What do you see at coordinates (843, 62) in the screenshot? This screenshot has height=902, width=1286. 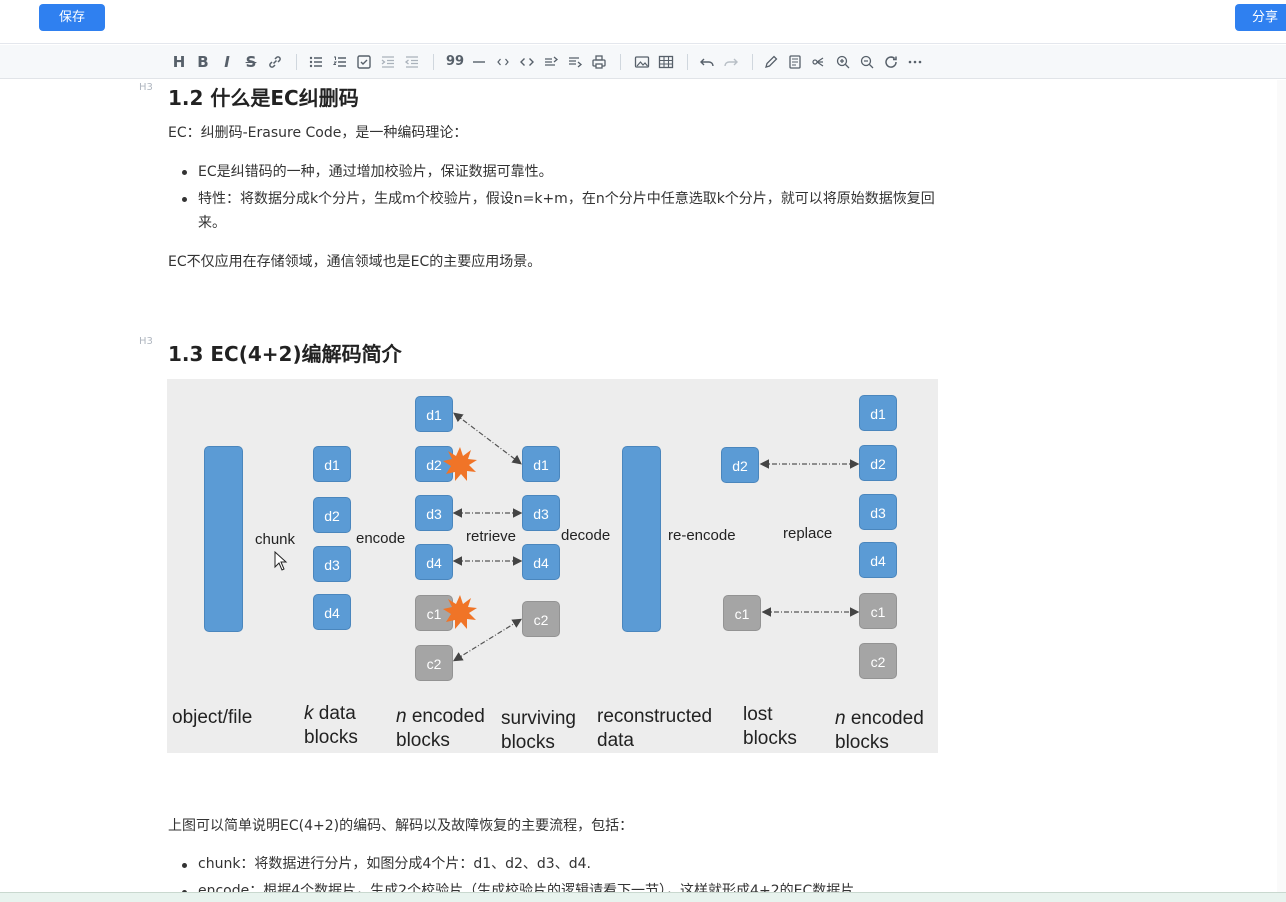 I see `zoom-in-icon` at bounding box center [843, 62].